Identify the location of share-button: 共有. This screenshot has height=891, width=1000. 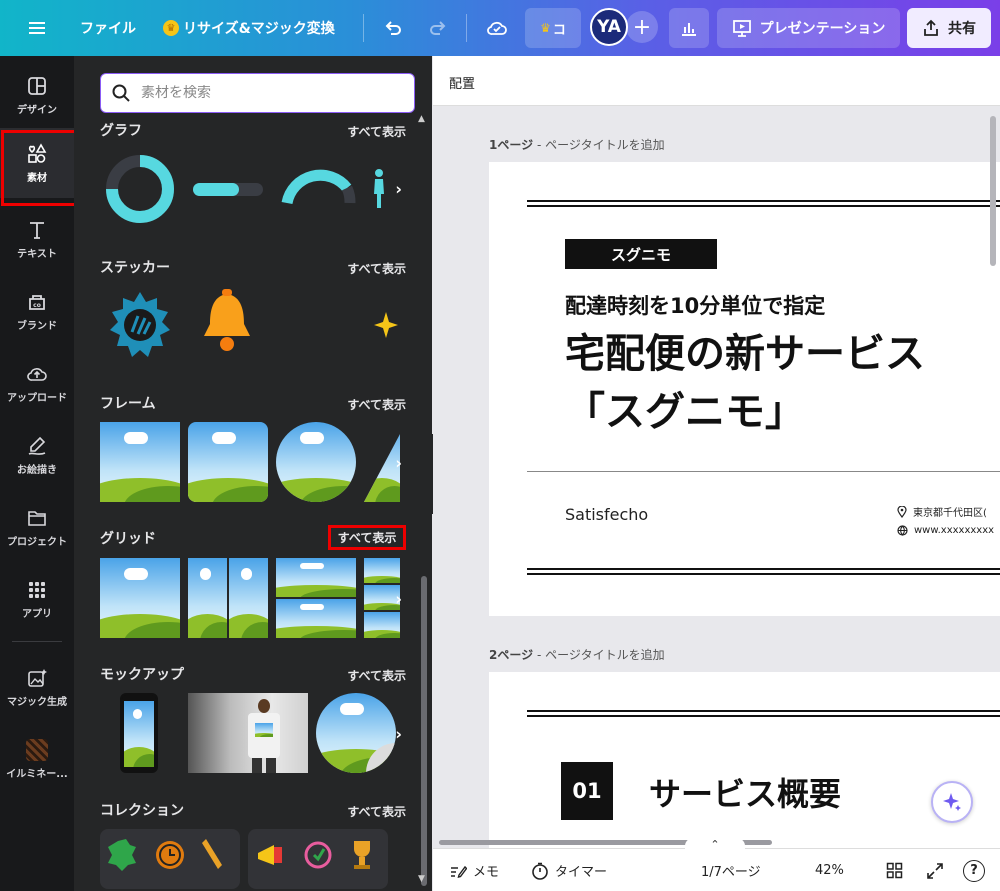
(949, 28).